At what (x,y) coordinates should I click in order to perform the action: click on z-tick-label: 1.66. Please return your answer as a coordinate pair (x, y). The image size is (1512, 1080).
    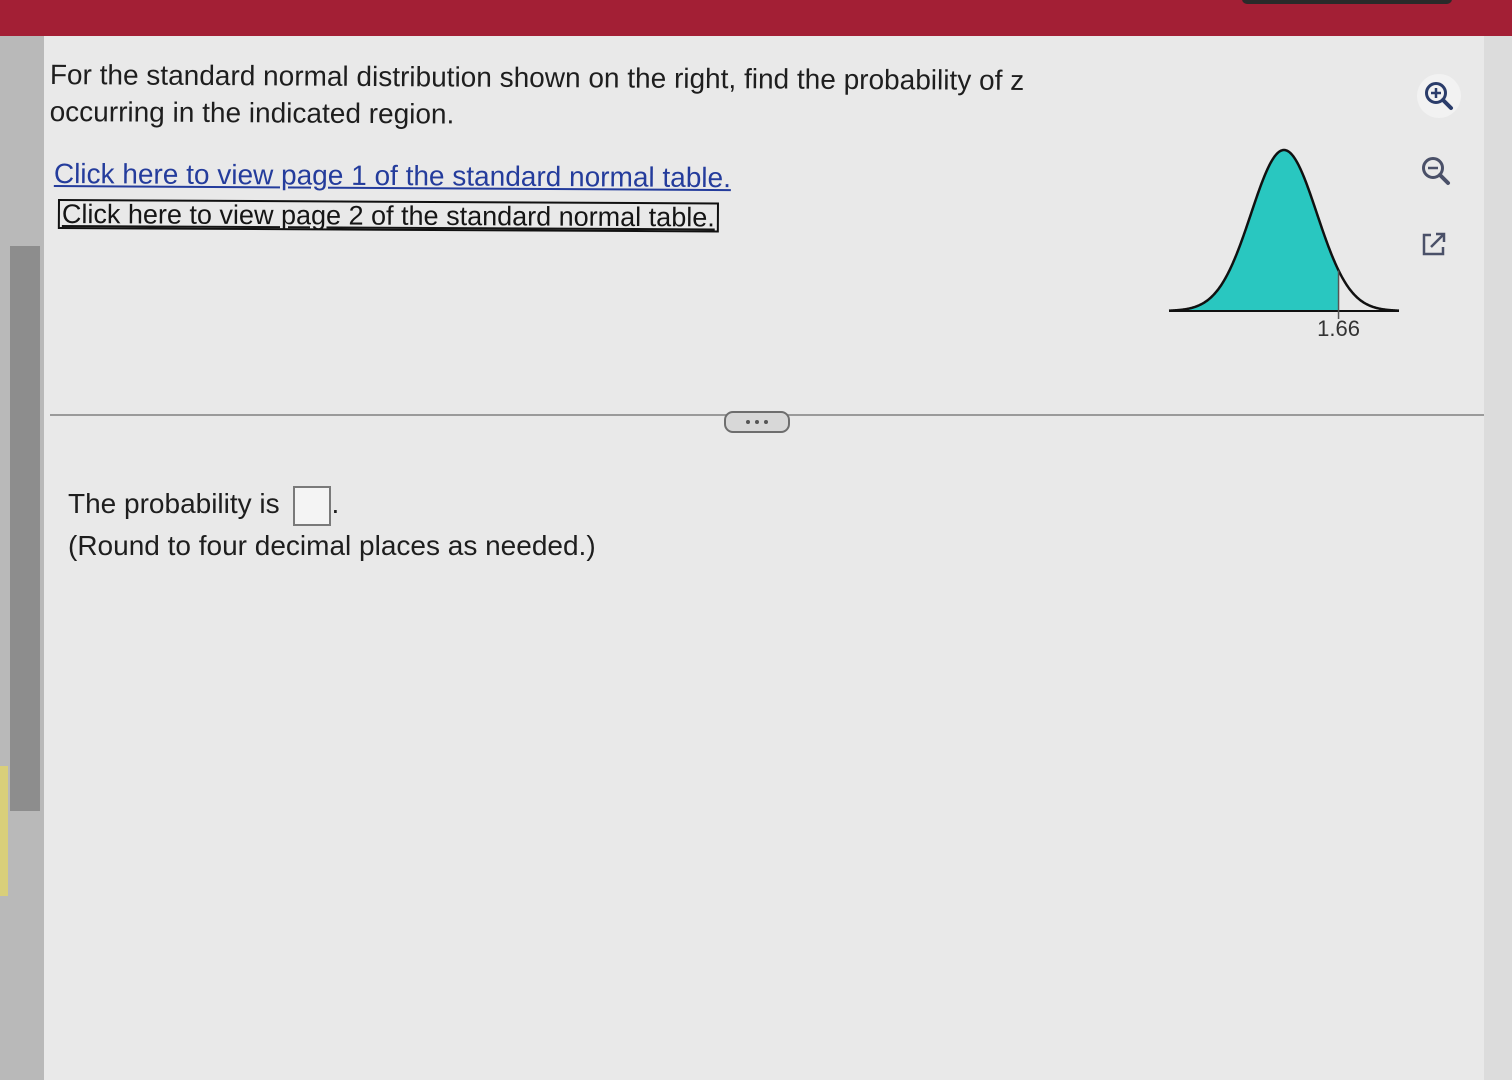
    Looking at the image, I should click on (1338, 328).